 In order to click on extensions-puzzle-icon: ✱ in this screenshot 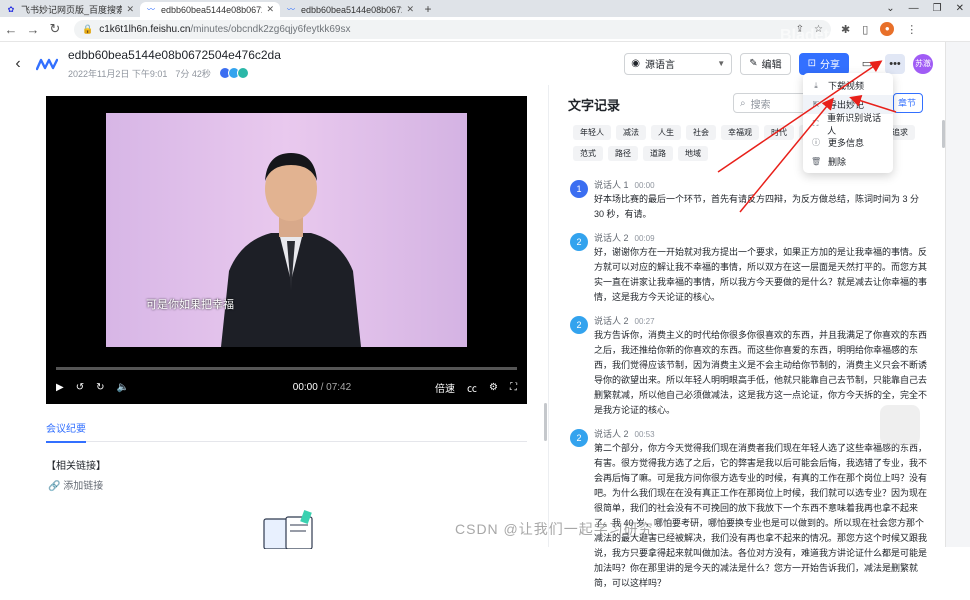, I will do `click(845, 29)`.